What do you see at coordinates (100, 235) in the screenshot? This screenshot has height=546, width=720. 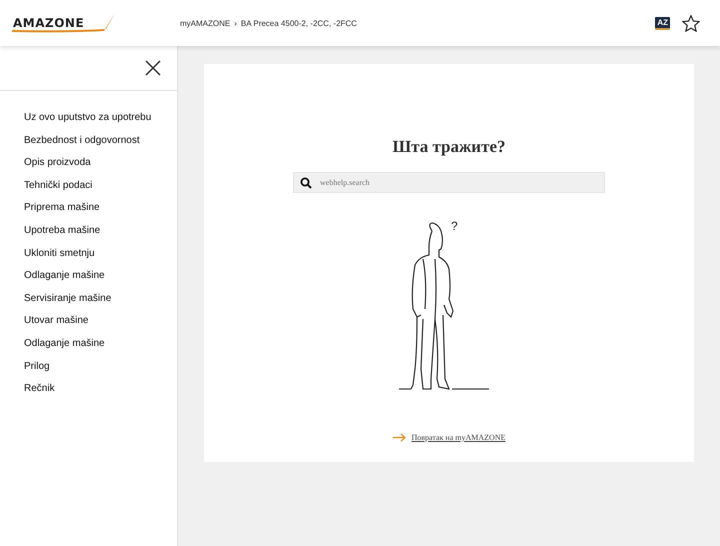 I see `sidebar-item: Upotreba mašine` at bounding box center [100, 235].